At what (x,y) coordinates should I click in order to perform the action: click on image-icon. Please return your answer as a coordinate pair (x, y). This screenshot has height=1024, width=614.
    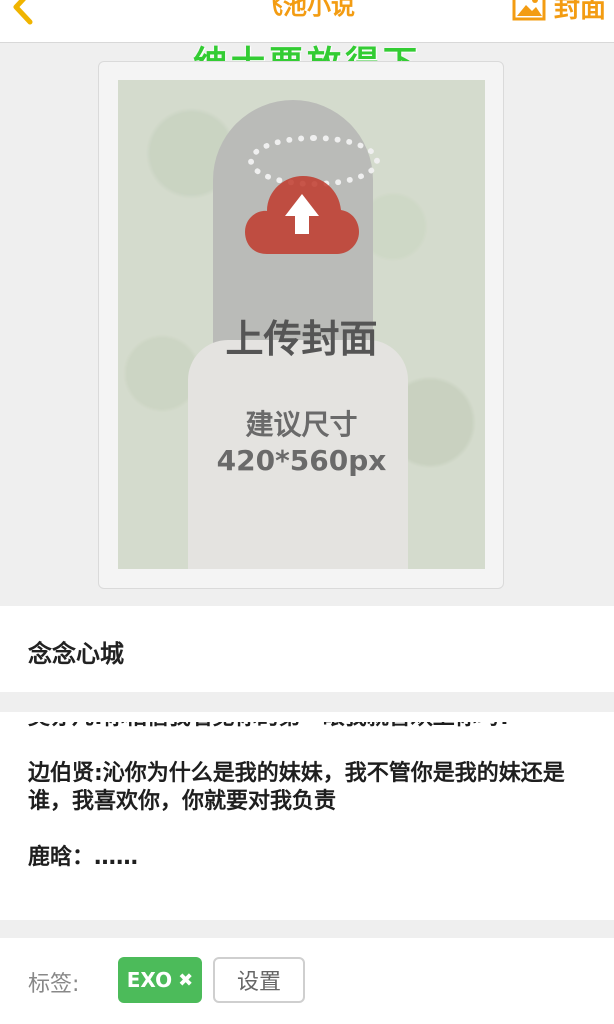
    Looking at the image, I should click on (529, 10).